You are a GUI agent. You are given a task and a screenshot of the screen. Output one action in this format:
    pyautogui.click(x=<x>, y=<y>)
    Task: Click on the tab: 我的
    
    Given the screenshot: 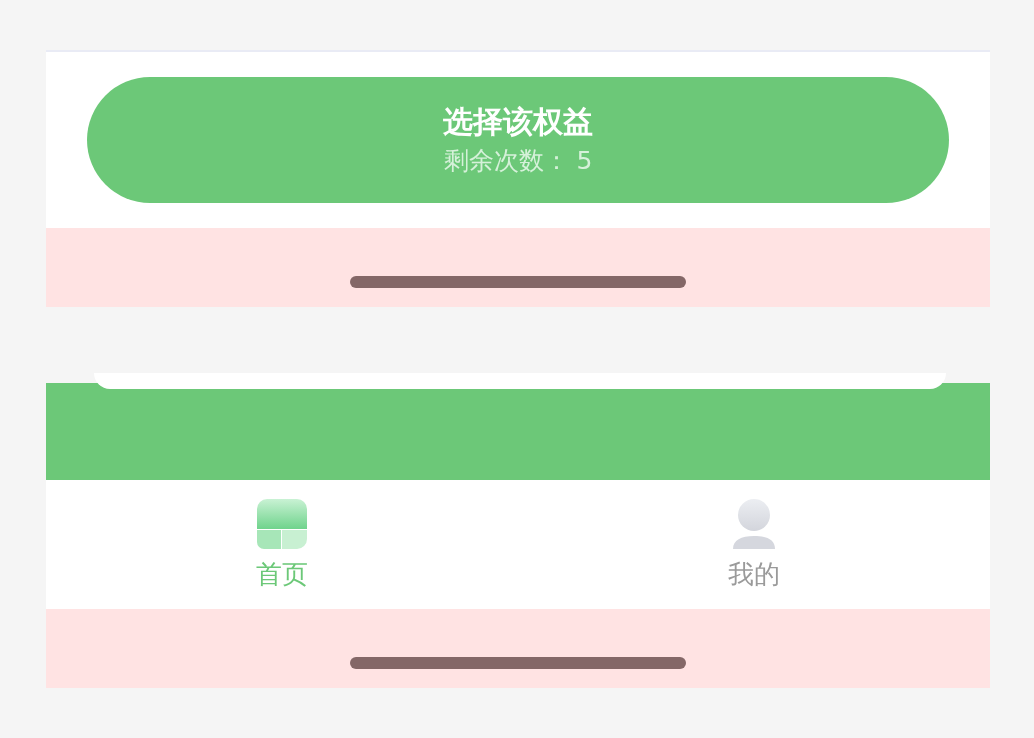 What is the action you would take?
    pyautogui.click(x=754, y=544)
    